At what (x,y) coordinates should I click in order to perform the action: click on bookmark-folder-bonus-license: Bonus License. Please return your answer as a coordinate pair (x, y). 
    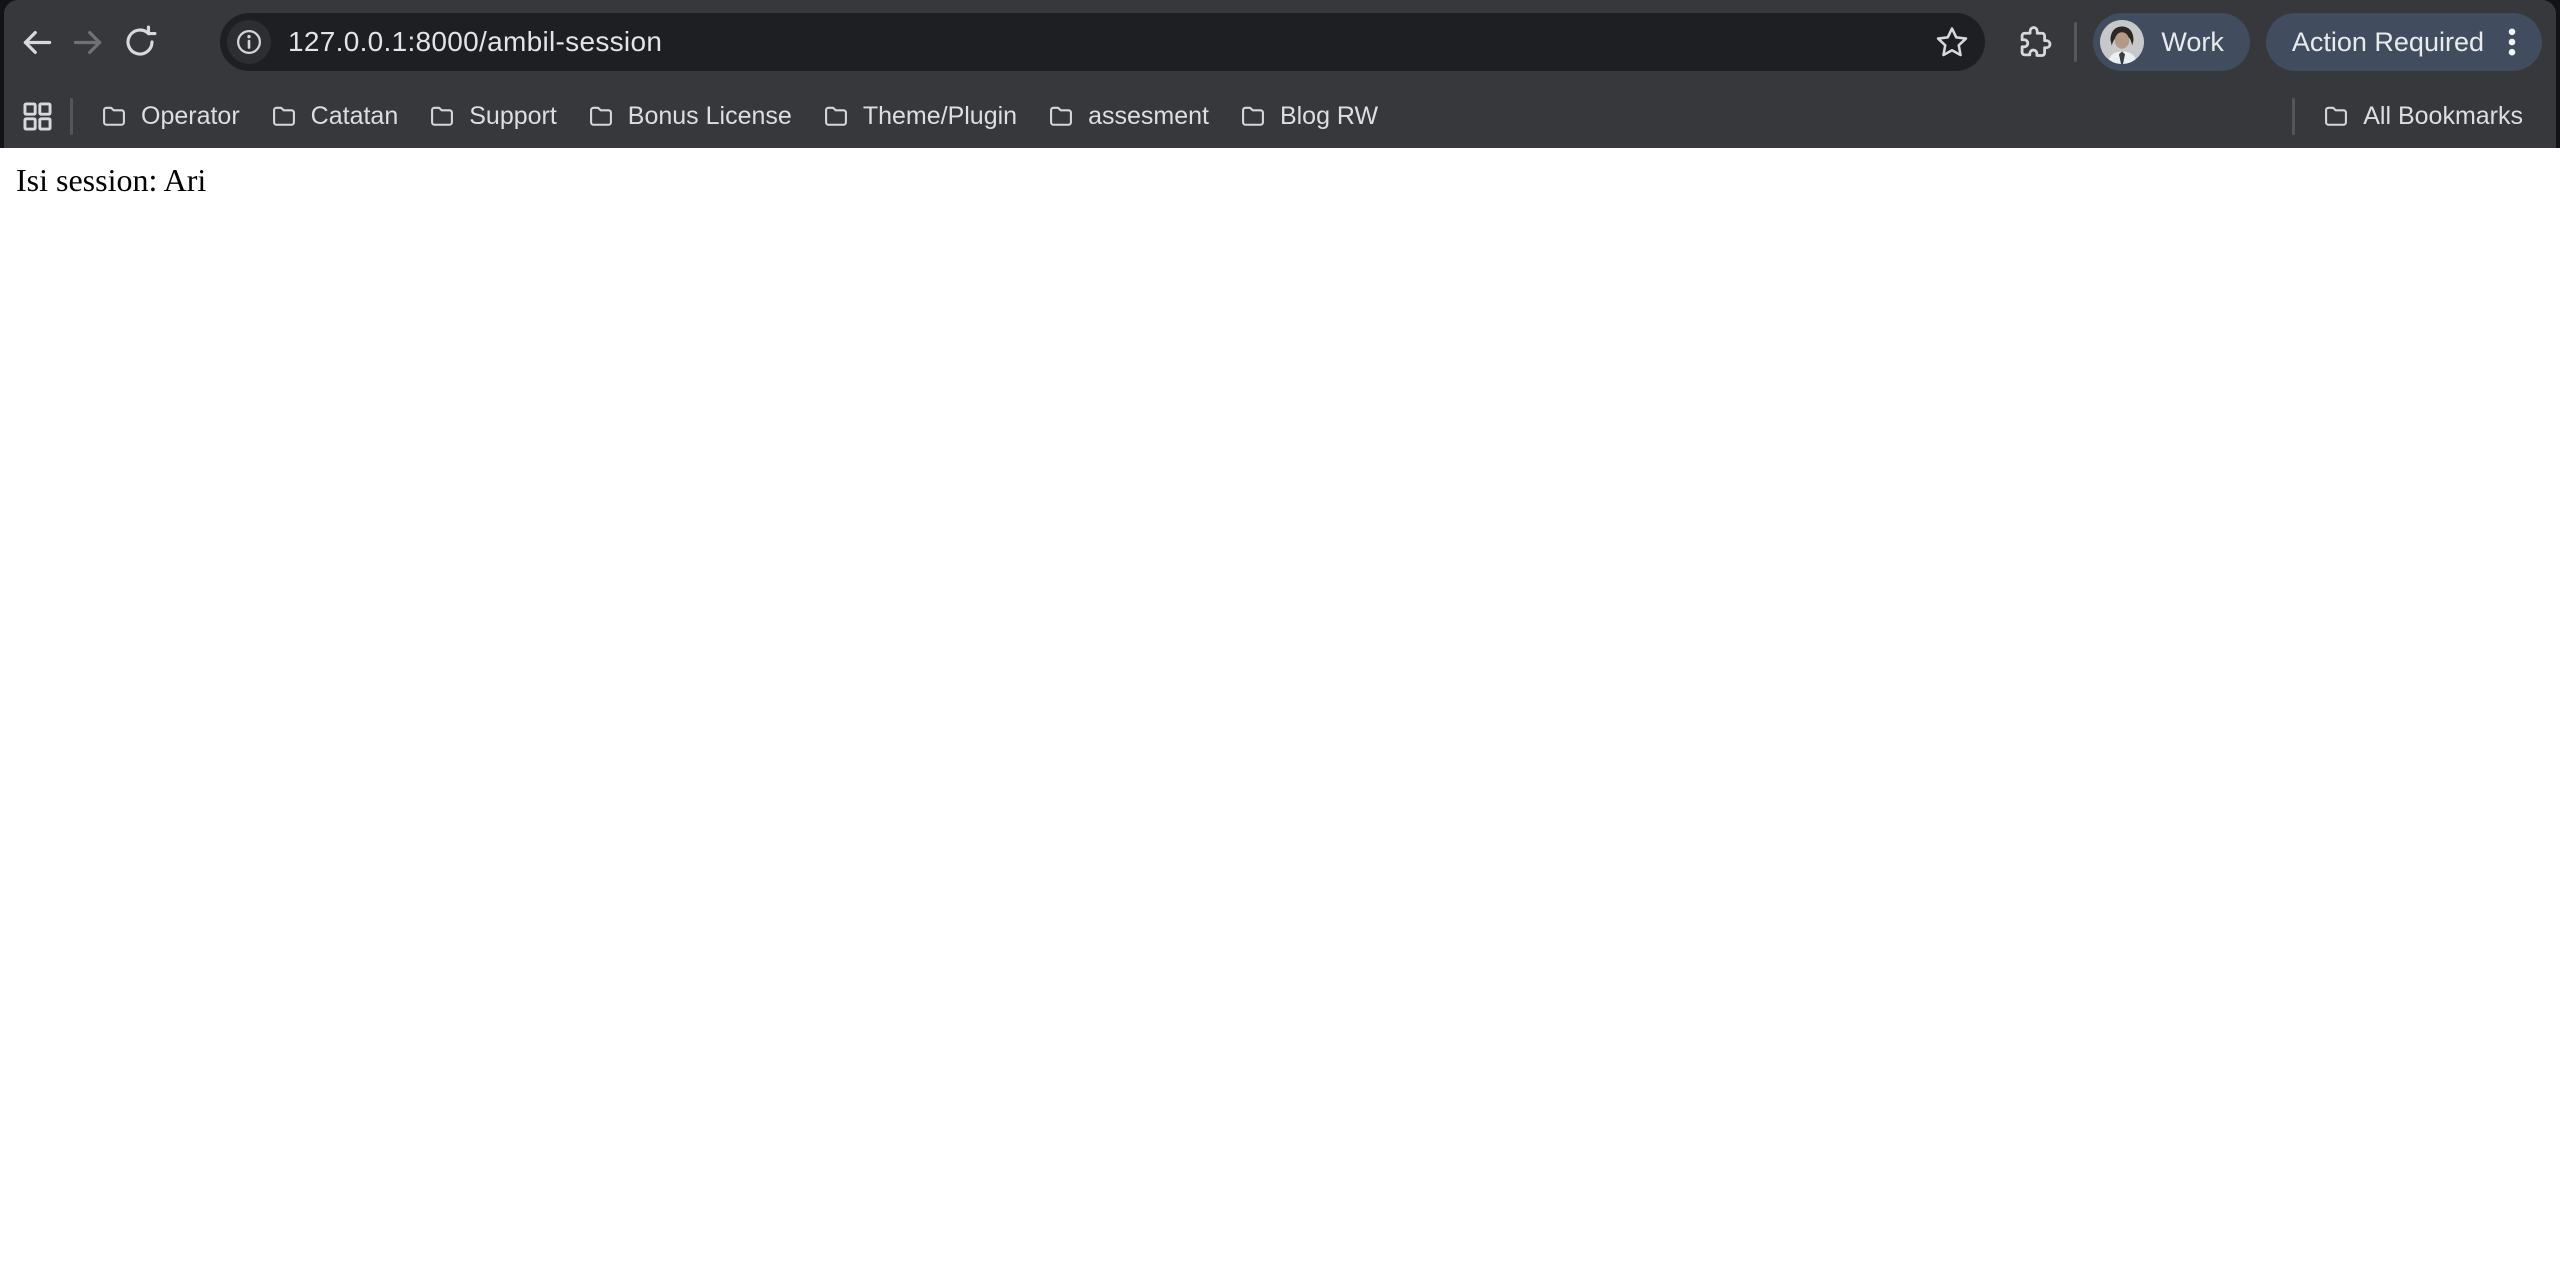
    Looking at the image, I should click on (689, 116).